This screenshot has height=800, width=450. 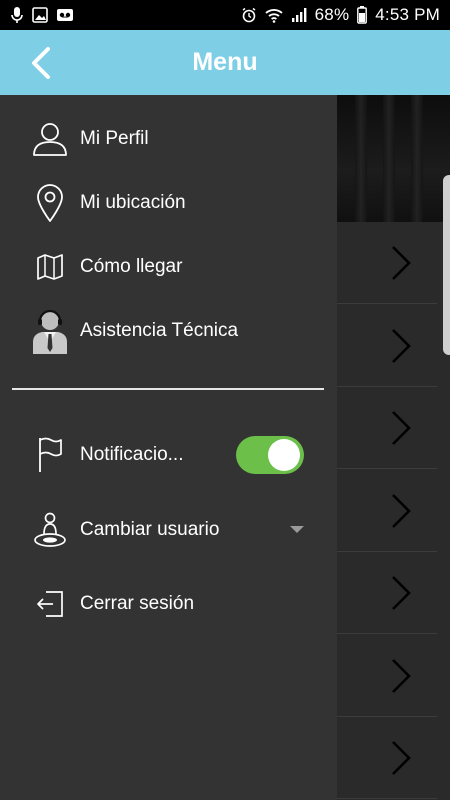 What do you see at coordinates (299, 15) in the screenshot?
I see `signal-icon` at bounding box center [299, 15].